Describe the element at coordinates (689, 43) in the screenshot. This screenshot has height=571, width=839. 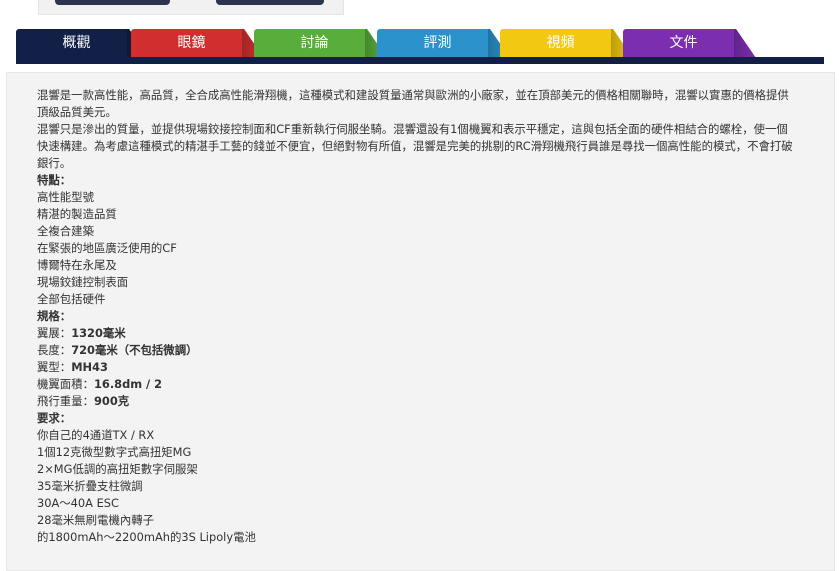
I see `tab-documents: 文件` at that location.